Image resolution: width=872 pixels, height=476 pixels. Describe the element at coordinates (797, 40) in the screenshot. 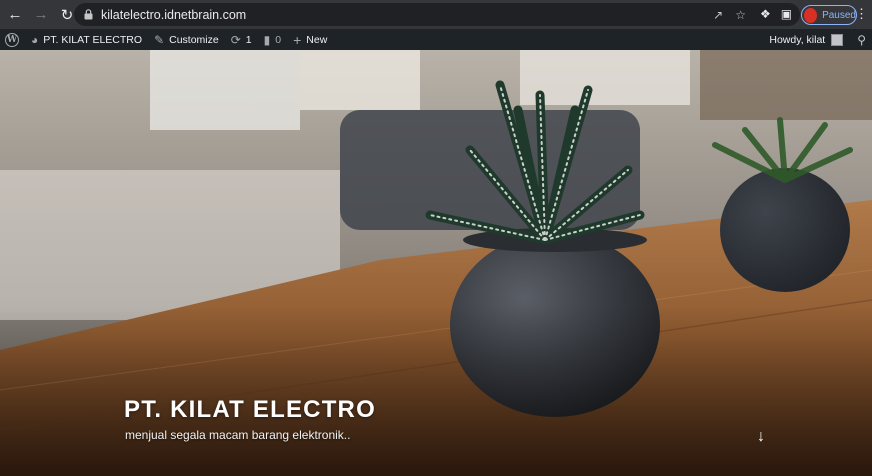

I see `account-greeting: Howdy, kilat` at that location.